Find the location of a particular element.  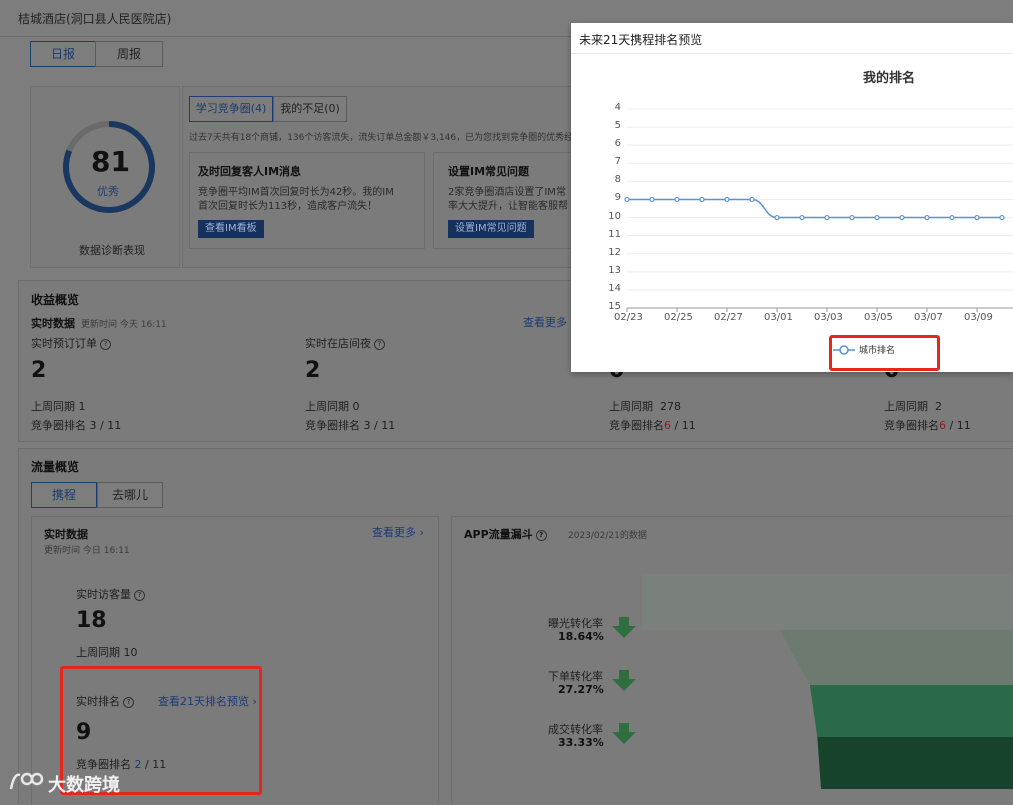

funnel-date: 2023/02/21的数据 is located at coordinates (607, 536).